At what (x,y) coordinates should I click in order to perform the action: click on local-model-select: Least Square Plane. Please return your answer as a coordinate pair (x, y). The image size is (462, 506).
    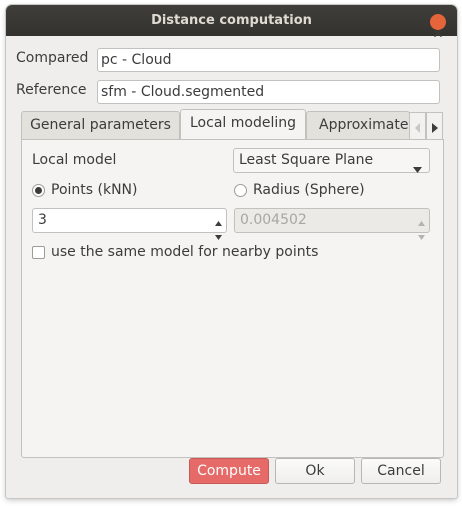
    Looking at the image, I should click on (331, 160).